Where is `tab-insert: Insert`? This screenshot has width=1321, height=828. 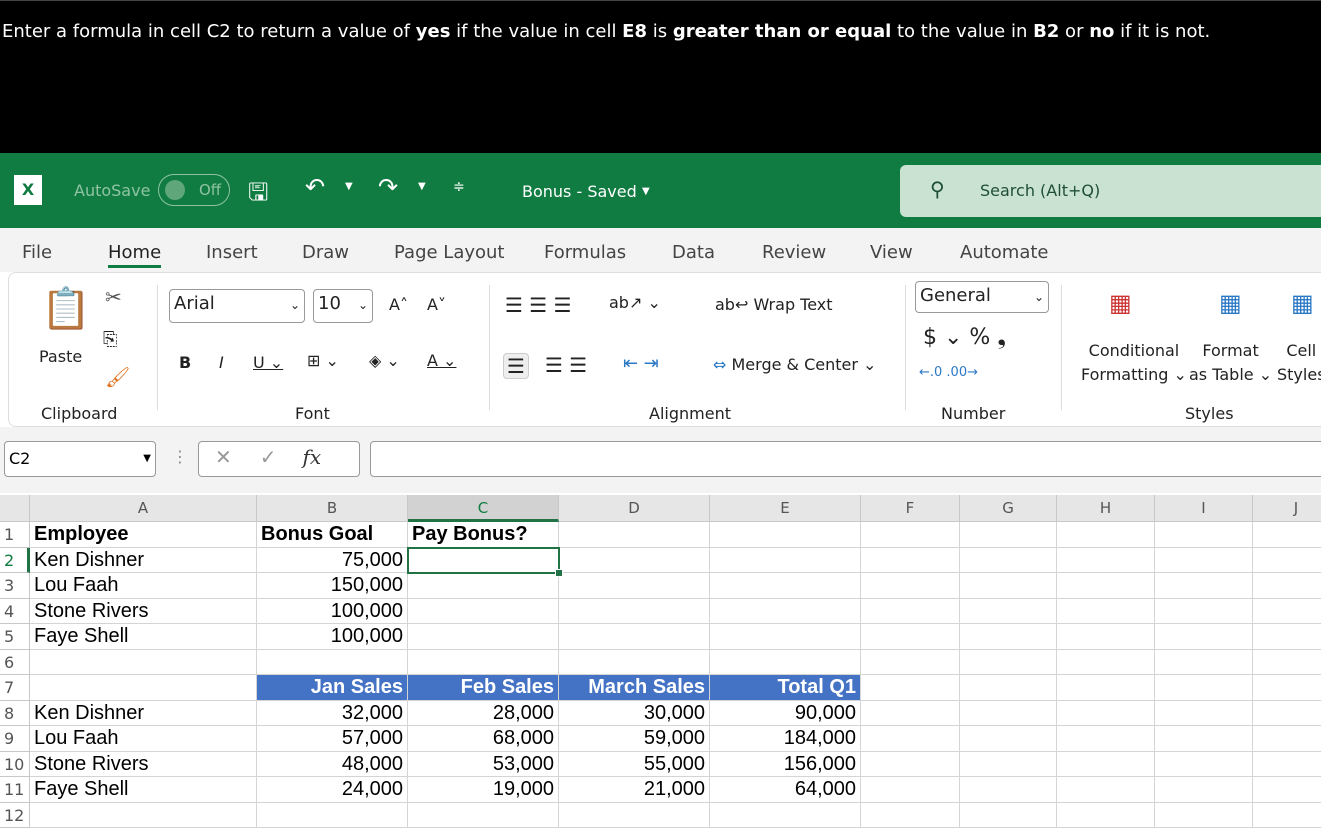 tab-insert: Insert is located at coordinates (232, 252).